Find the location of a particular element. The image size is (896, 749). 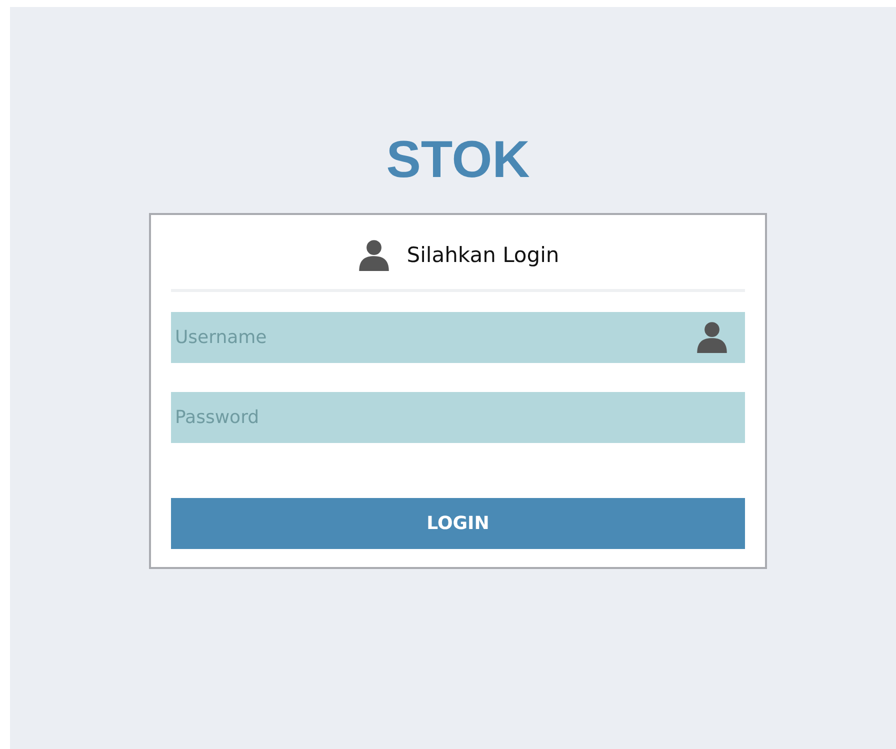

panel-heading: Silahkan Login is located at coordinates (483, 255).